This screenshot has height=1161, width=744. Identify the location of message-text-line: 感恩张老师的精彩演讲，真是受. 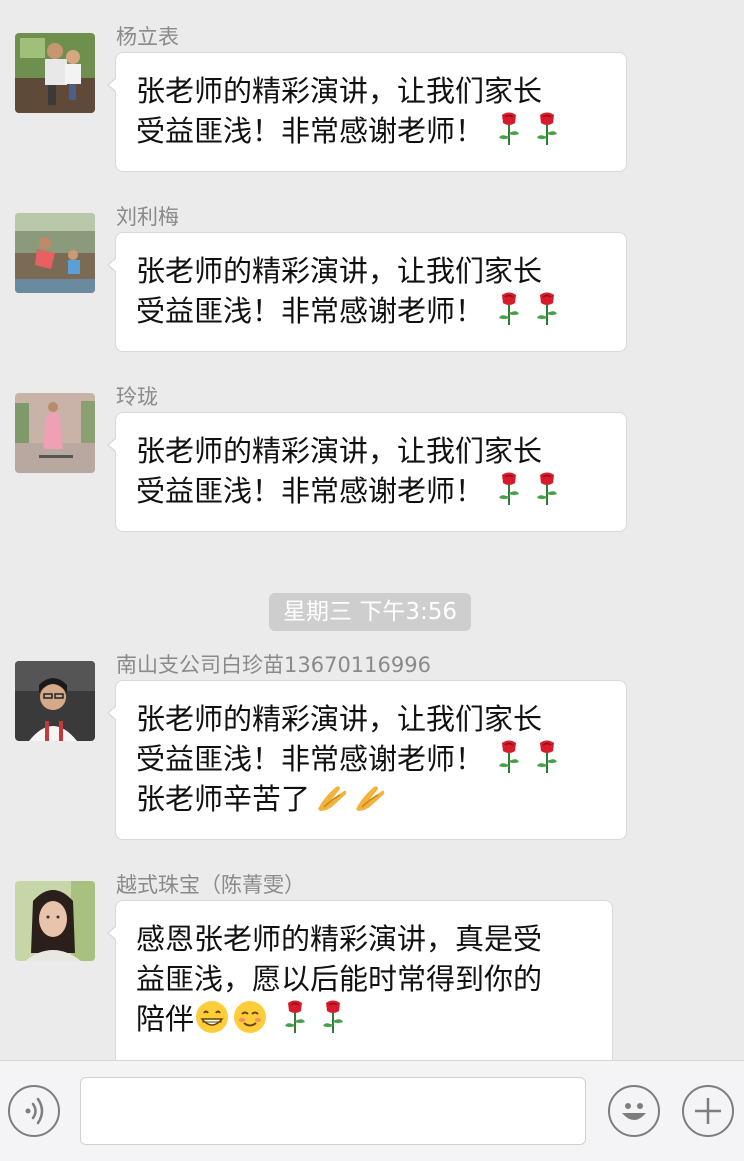
(339, 939).